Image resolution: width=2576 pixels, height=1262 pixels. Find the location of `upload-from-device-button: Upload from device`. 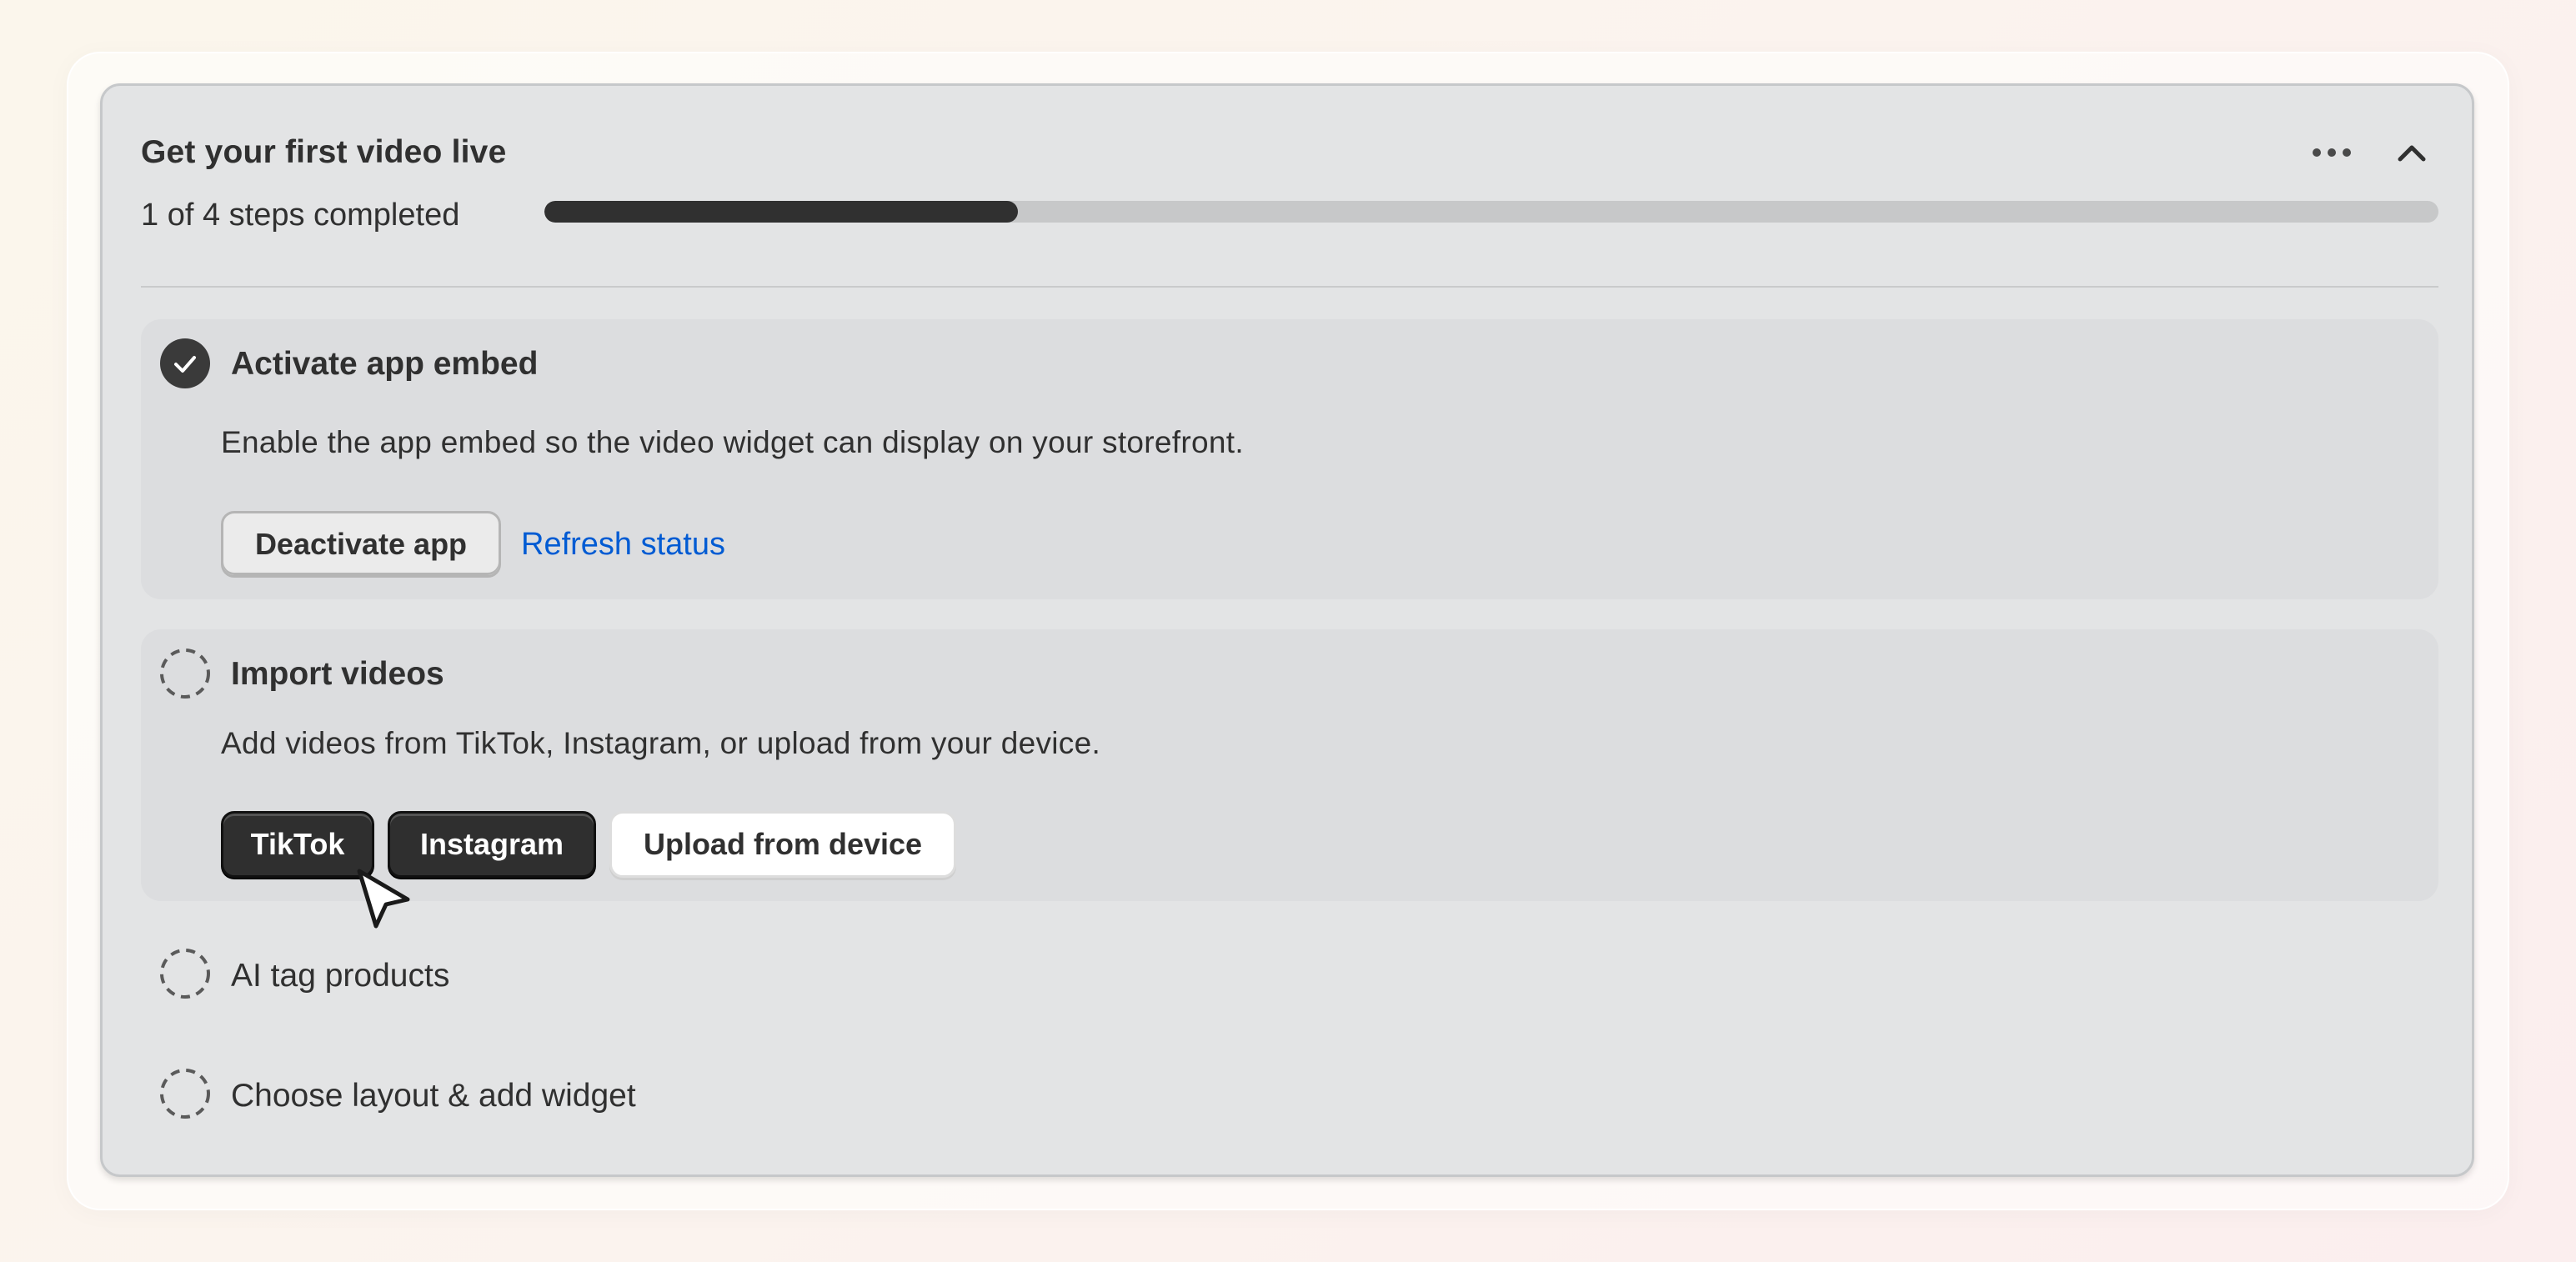

upload-from-device-button: Upload from device is located at coordinates (782, 844).